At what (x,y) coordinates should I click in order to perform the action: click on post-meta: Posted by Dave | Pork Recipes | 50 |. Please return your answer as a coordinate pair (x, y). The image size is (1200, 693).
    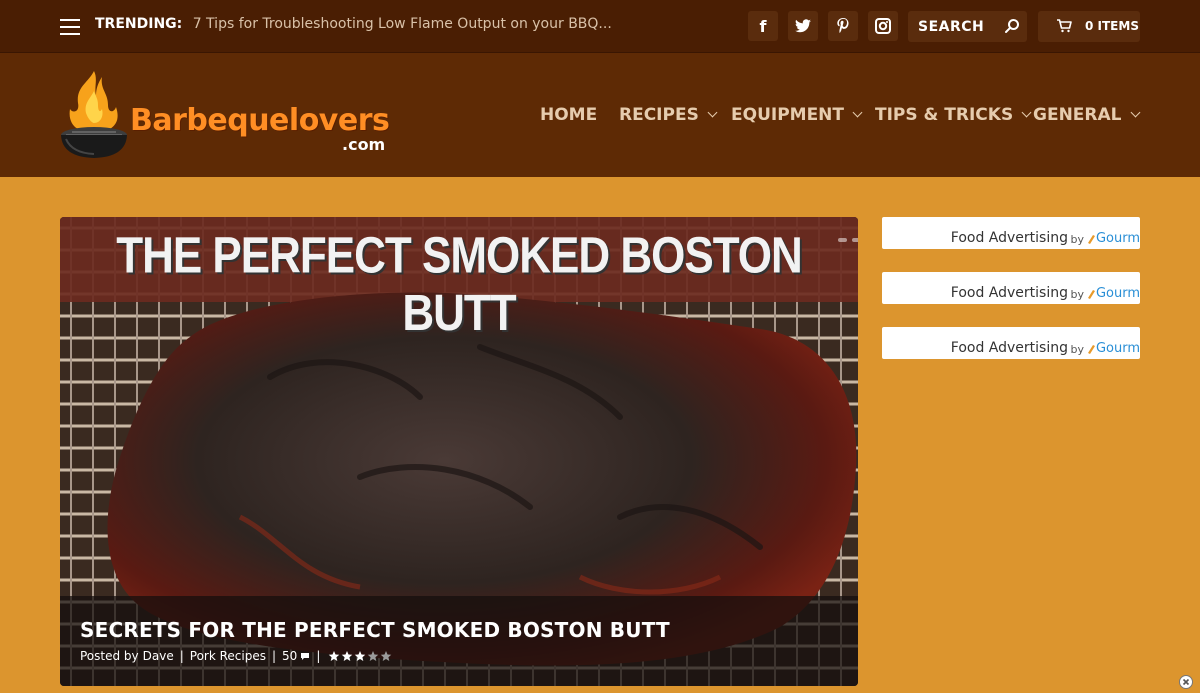
    Looking at the image, I should click on (236, 656).